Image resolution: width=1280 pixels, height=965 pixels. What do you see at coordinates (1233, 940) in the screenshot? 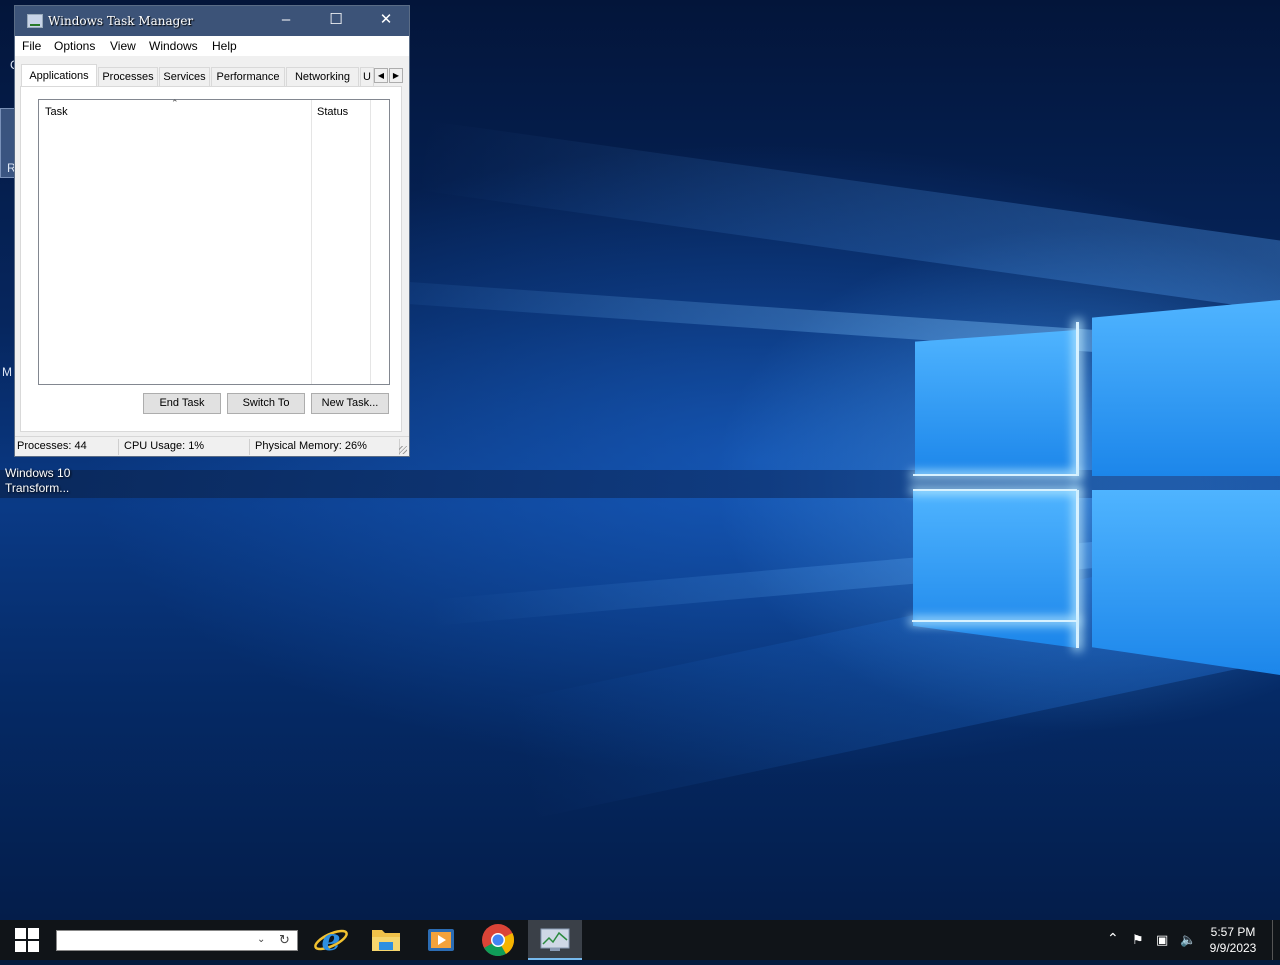
I see `clock: 5:57 PM 9/9/2023` at bounding box center [1233, 940].